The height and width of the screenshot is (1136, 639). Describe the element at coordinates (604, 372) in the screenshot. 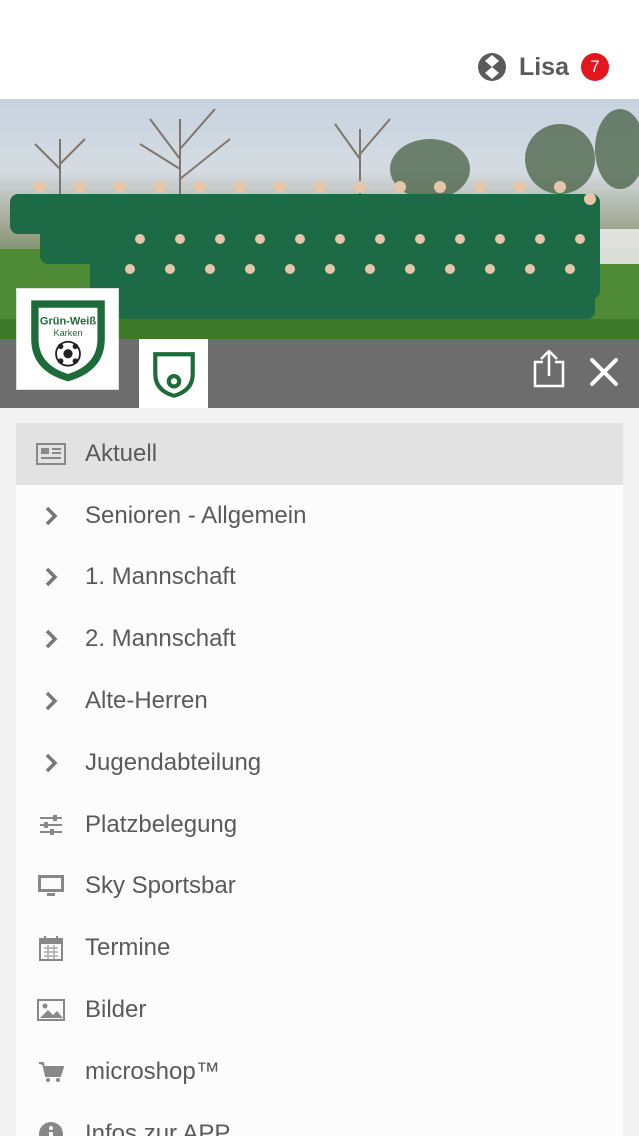

I see `close-icon` at that location.